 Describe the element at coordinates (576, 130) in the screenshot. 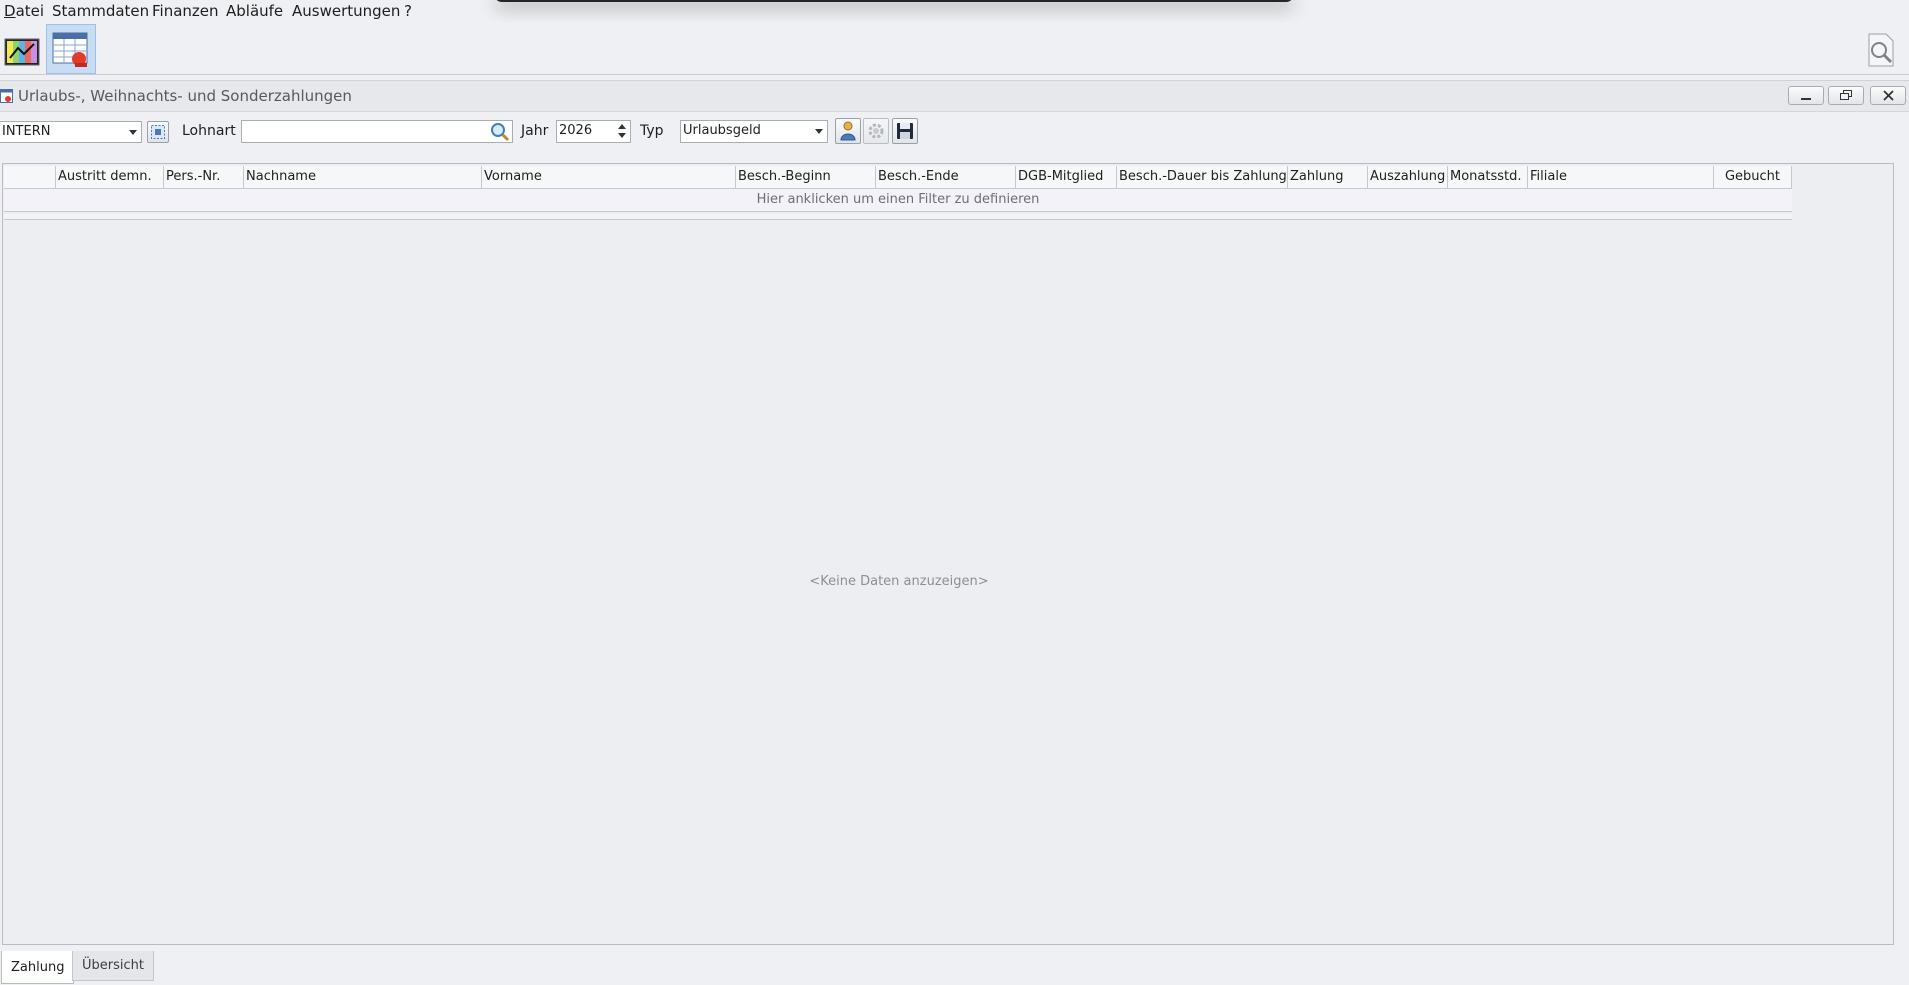

I see `jahr-value: 2026` at that location.